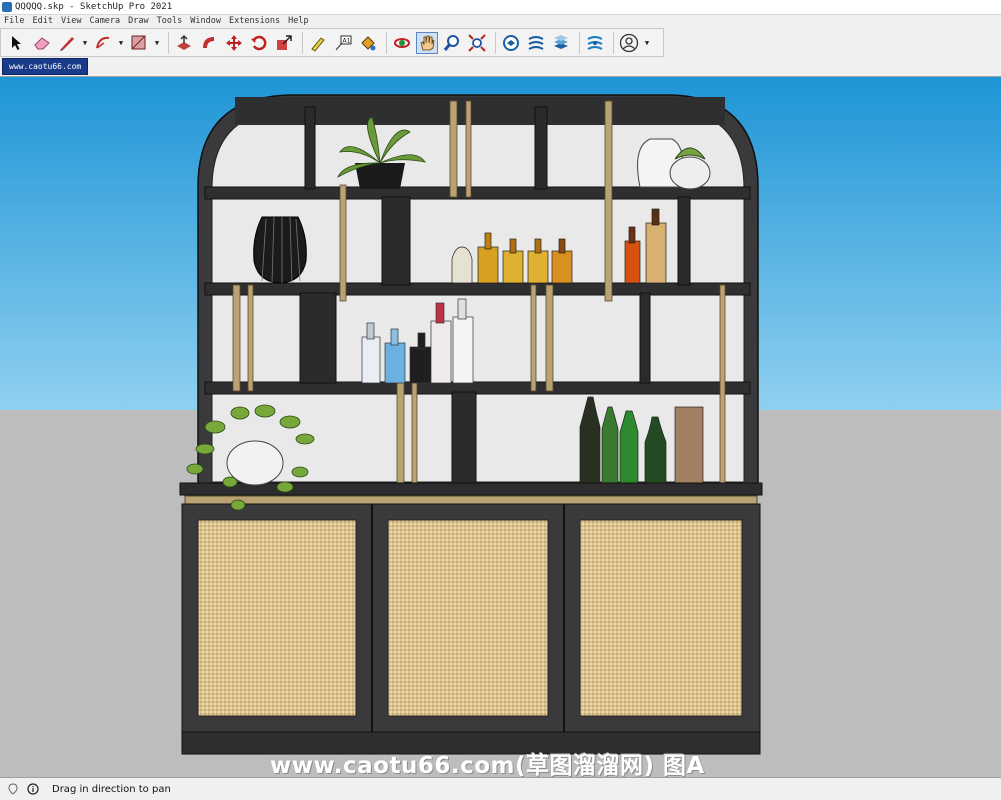 The height and width of the screenshot is (800, 1001). Describe the element at coordinates (14, 21) in the screenshot. I see `menu-file: File` at that location.